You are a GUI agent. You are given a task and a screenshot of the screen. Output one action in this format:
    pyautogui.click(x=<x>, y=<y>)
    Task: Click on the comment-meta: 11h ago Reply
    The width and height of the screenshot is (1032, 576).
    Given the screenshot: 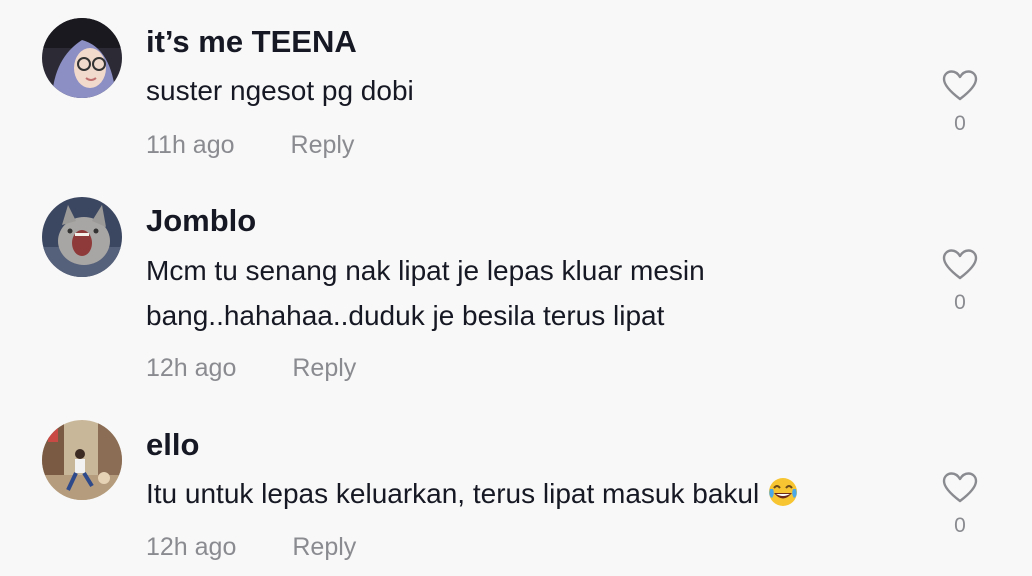 What is the action you would take?
    pyautogui.click(x=250, y=145)
    